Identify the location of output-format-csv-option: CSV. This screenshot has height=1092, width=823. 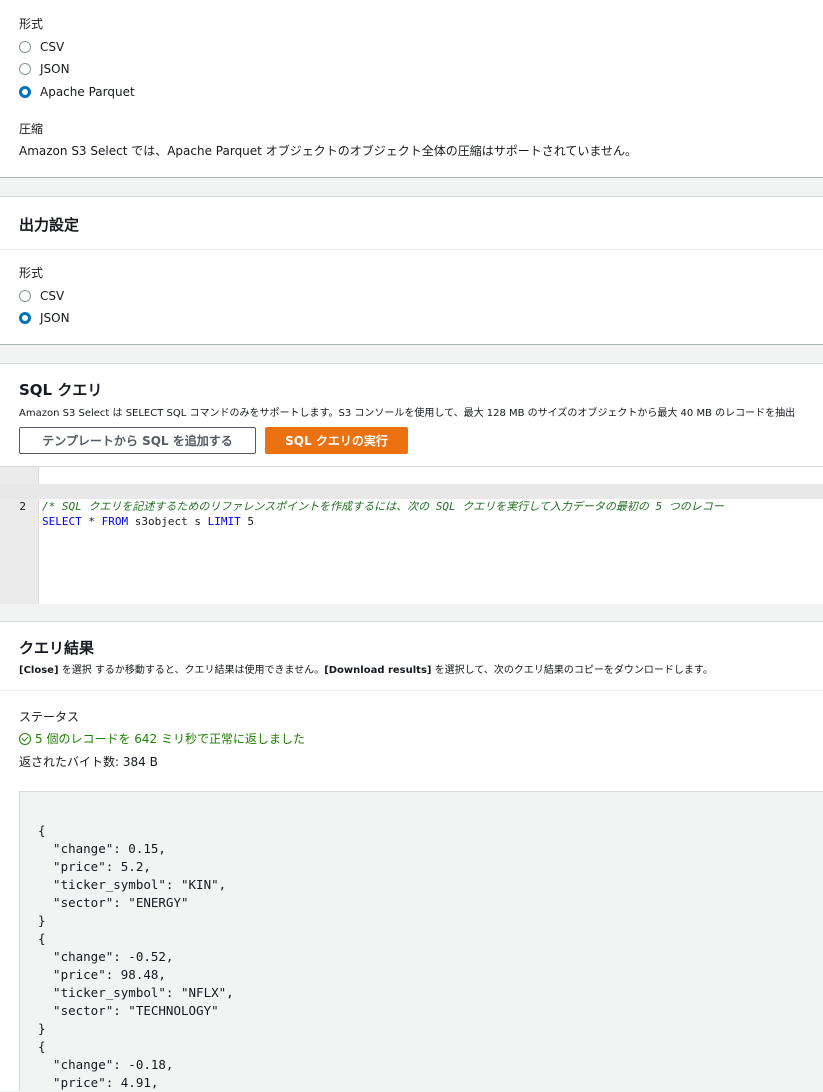
(41, 296).